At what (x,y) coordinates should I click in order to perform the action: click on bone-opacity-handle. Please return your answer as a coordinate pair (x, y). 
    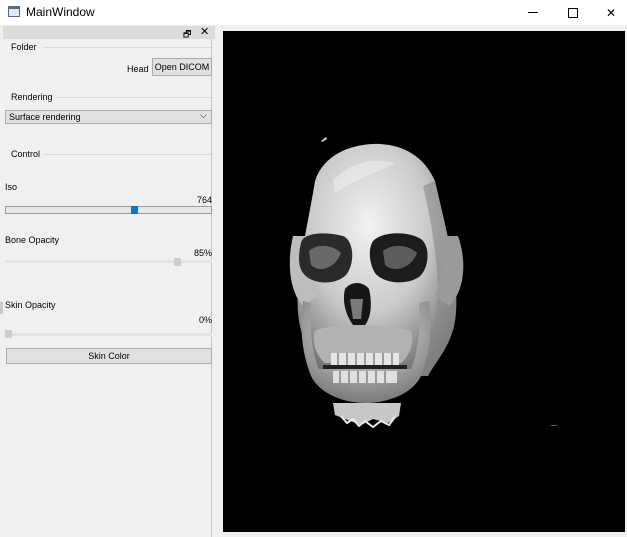
    Looking at the image, I should click on (177, 262).